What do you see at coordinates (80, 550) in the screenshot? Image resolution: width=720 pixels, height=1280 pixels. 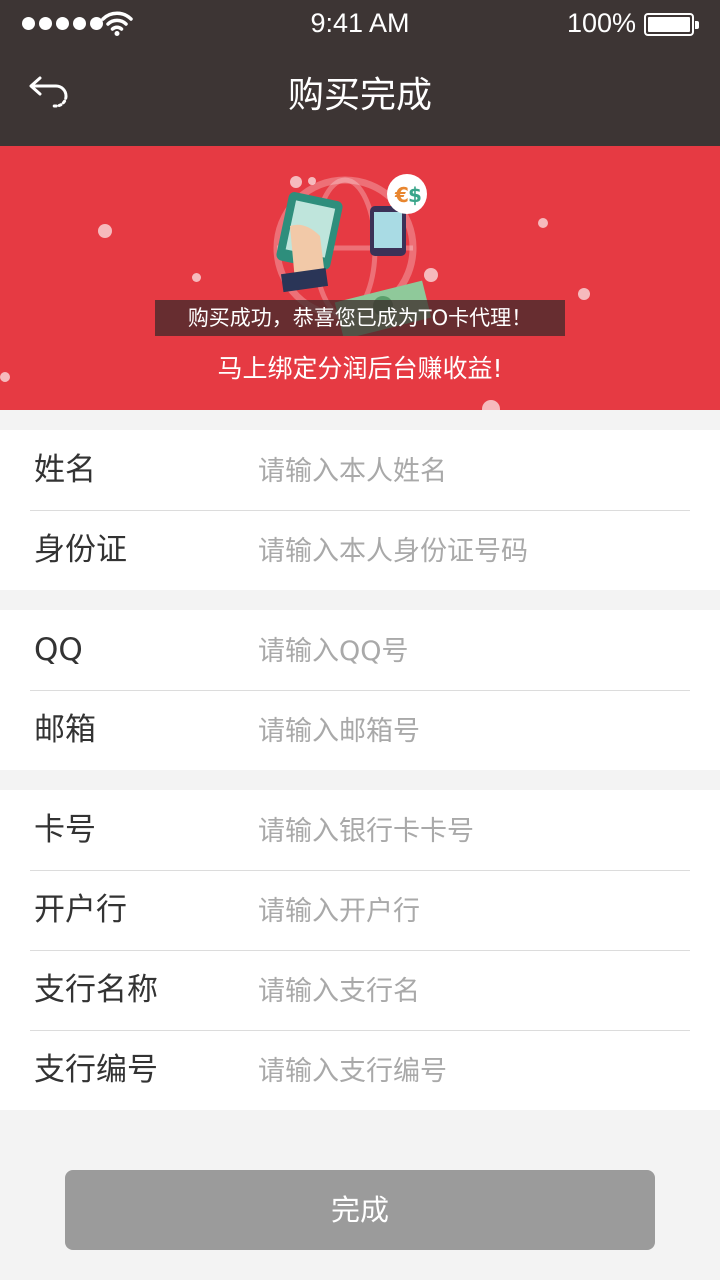 I see `id-card-label: 身份证` at bounding box center [80, 550].